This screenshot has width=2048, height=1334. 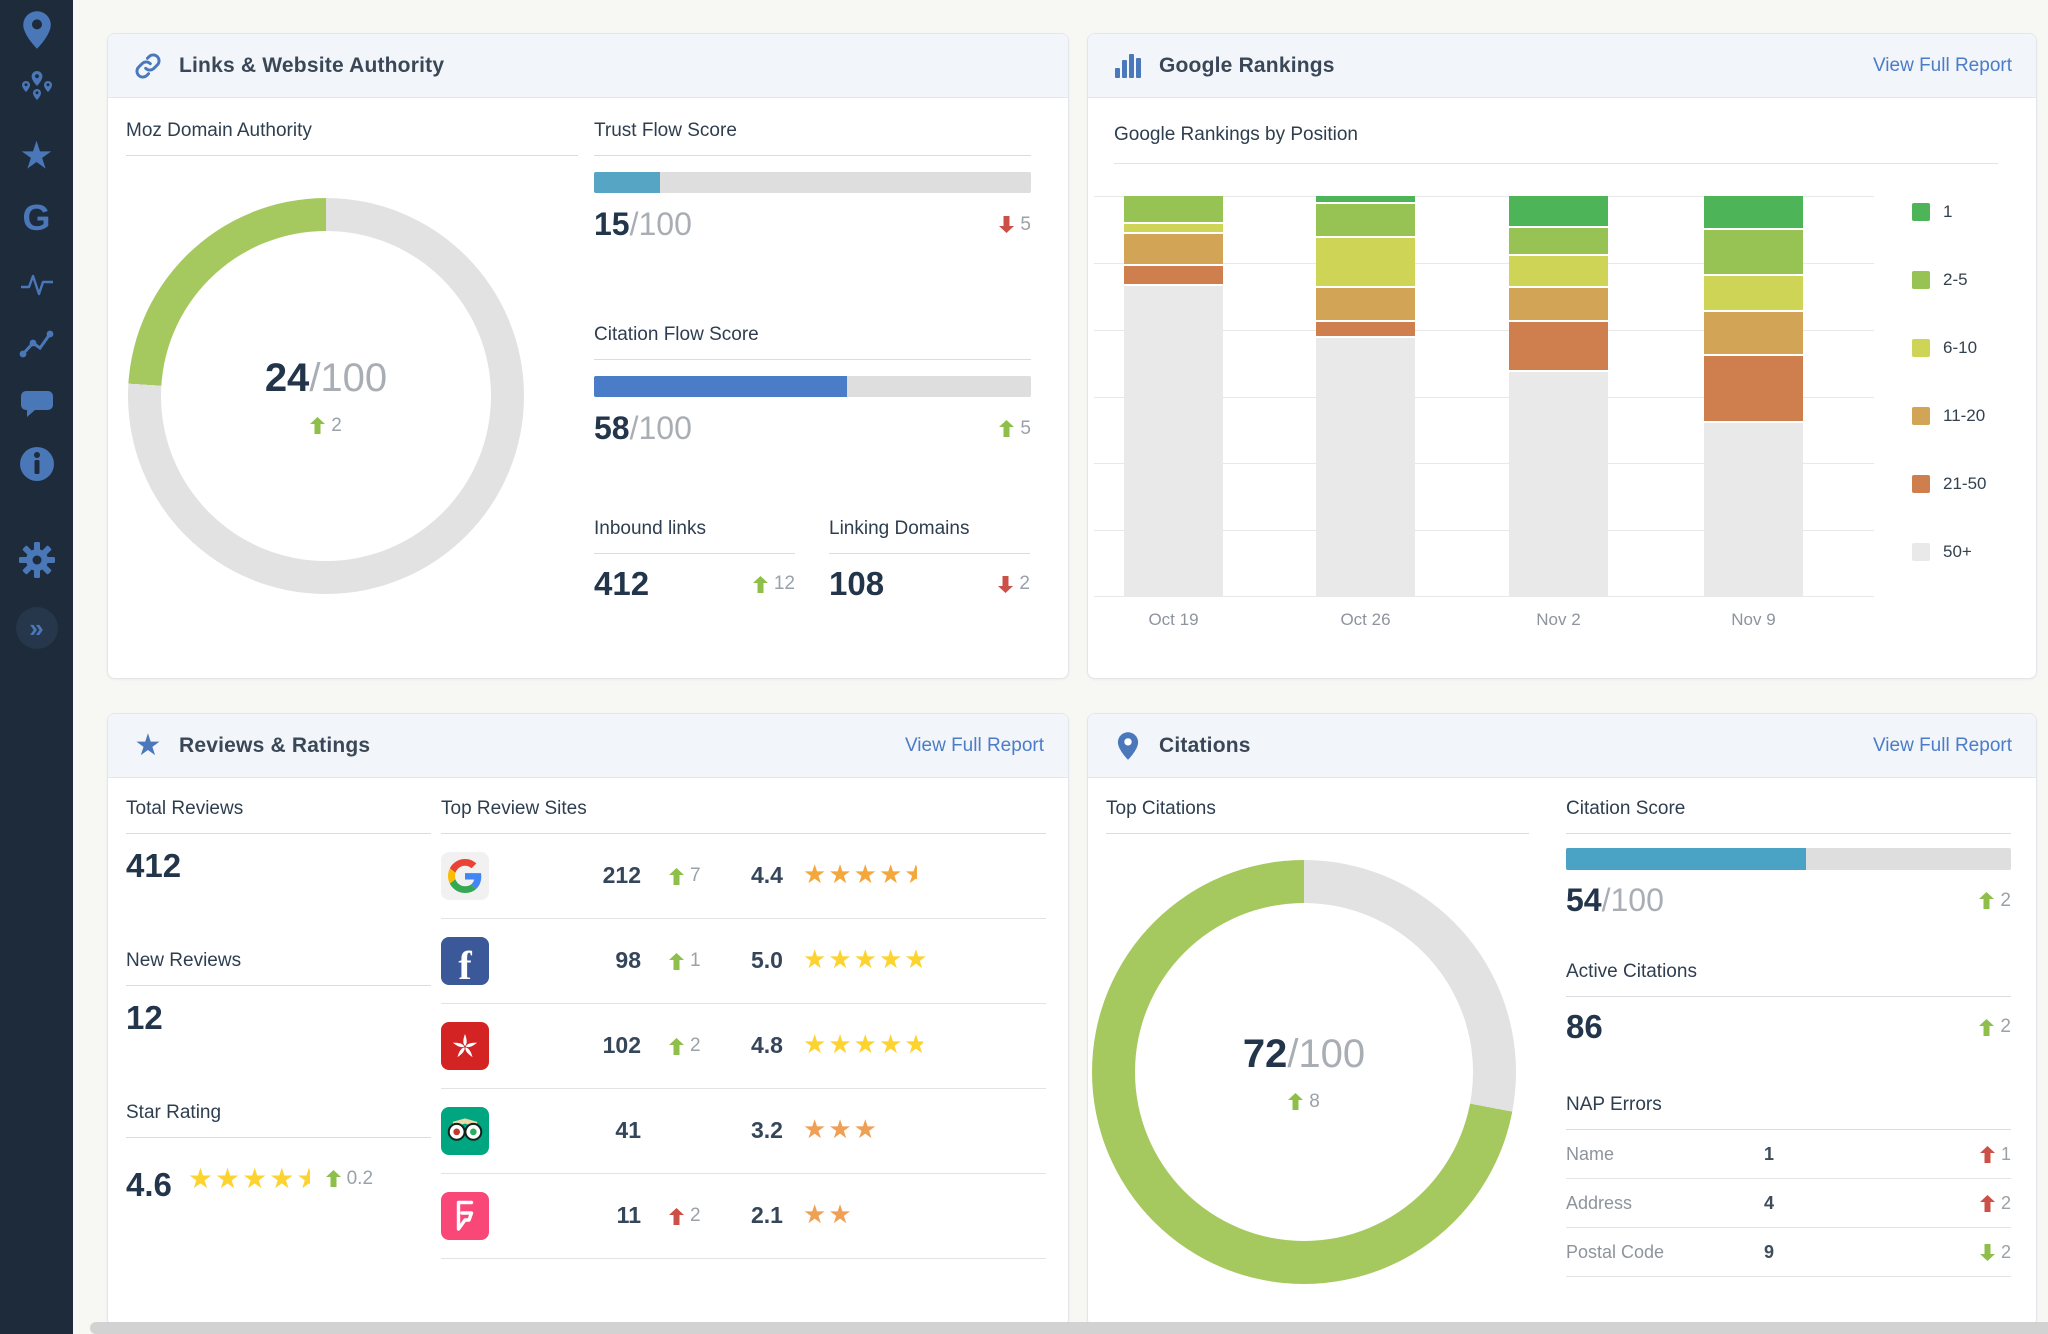 What do you see at coordinates (312, 65) in the screenshot?
I see `panel-title: Links & Website Authority` at bounding box center [312, 65].